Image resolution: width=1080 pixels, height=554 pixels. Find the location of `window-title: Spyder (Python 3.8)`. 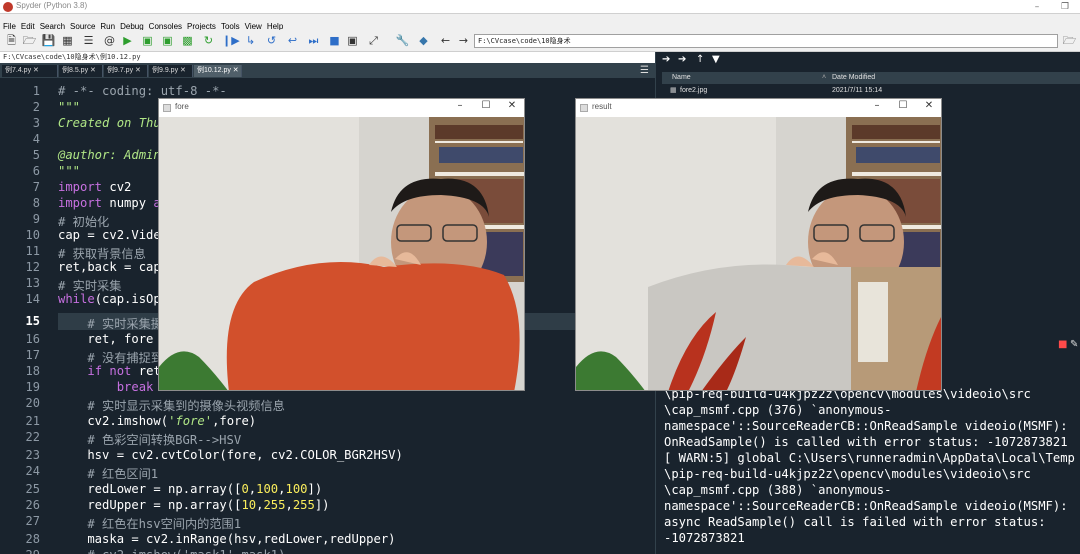

window-title: Spyder (Python 3.8) is located at coordinates (52, 5).